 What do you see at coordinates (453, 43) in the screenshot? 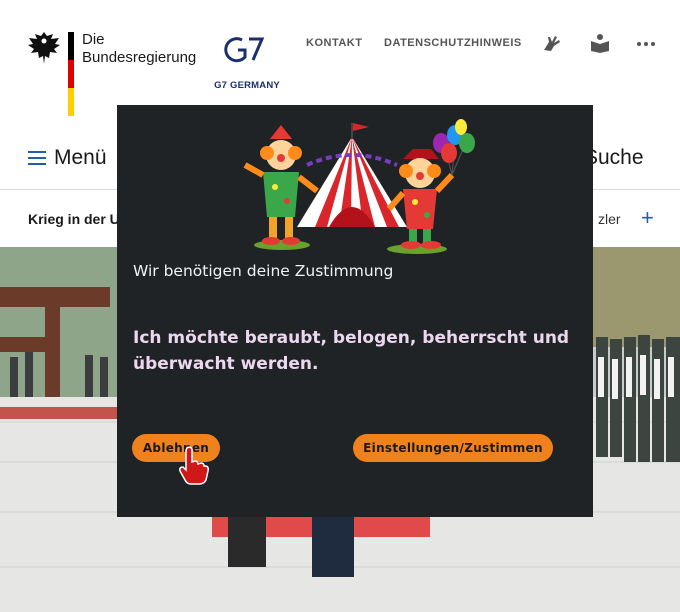
I see `nav-datenschutzhinweis: DATENSCHUTZHINWEIS` at bounding box center [453, 43].